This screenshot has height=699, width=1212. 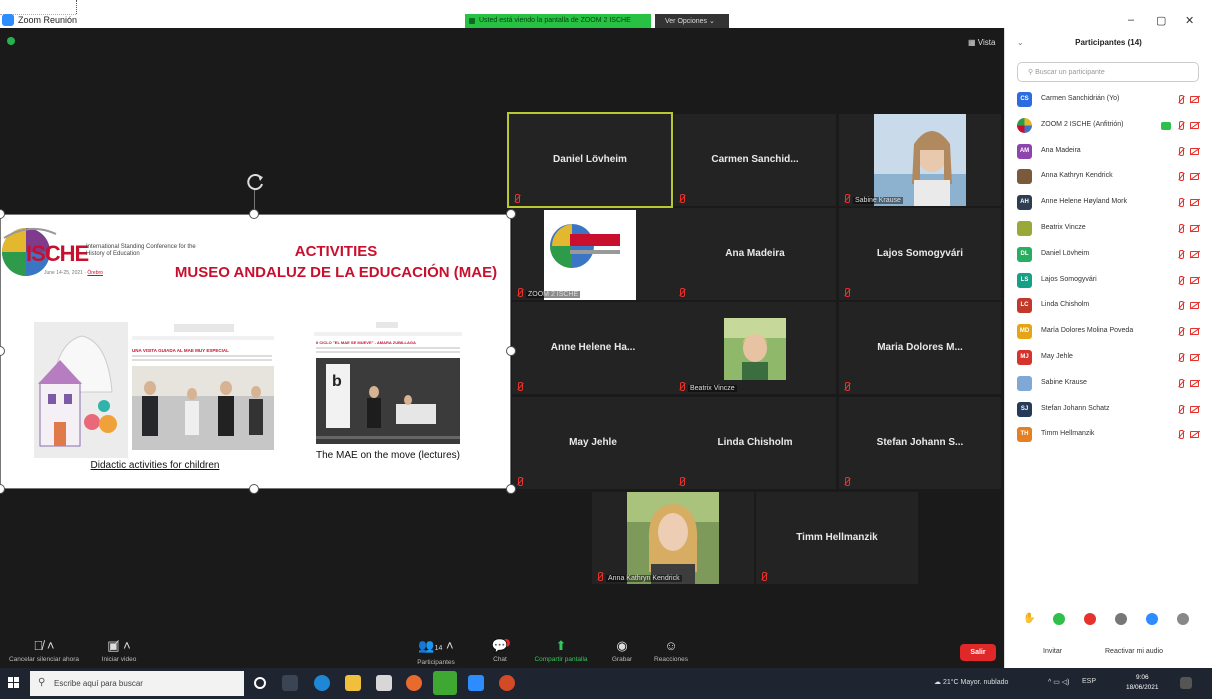 What do you see at coordinates (1142, 683) in the screenshot?
I see `taskbar-clock: 9:06 18/06/2021` at bounding box center [1142, 683].